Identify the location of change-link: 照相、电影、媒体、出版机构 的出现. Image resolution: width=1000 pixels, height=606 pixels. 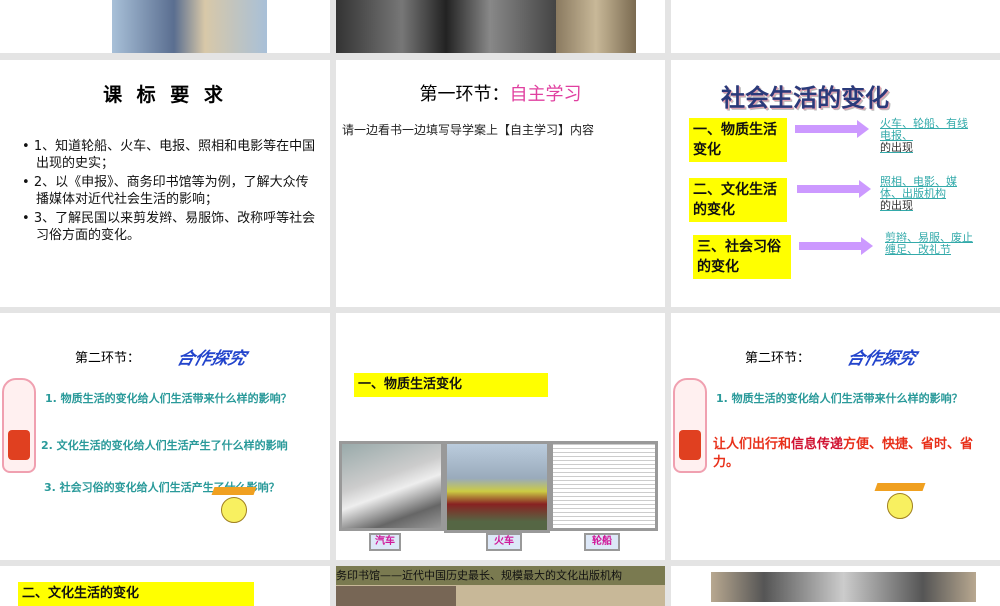
(926, 194).